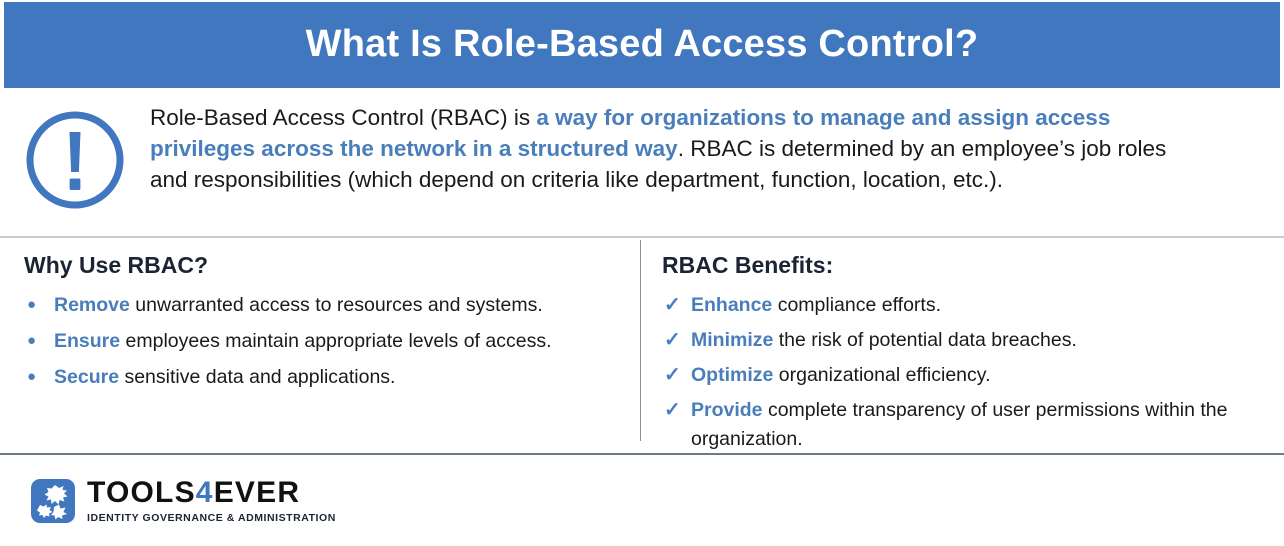  I want to click on list-item-lead: Minimize, so click(732, 339).